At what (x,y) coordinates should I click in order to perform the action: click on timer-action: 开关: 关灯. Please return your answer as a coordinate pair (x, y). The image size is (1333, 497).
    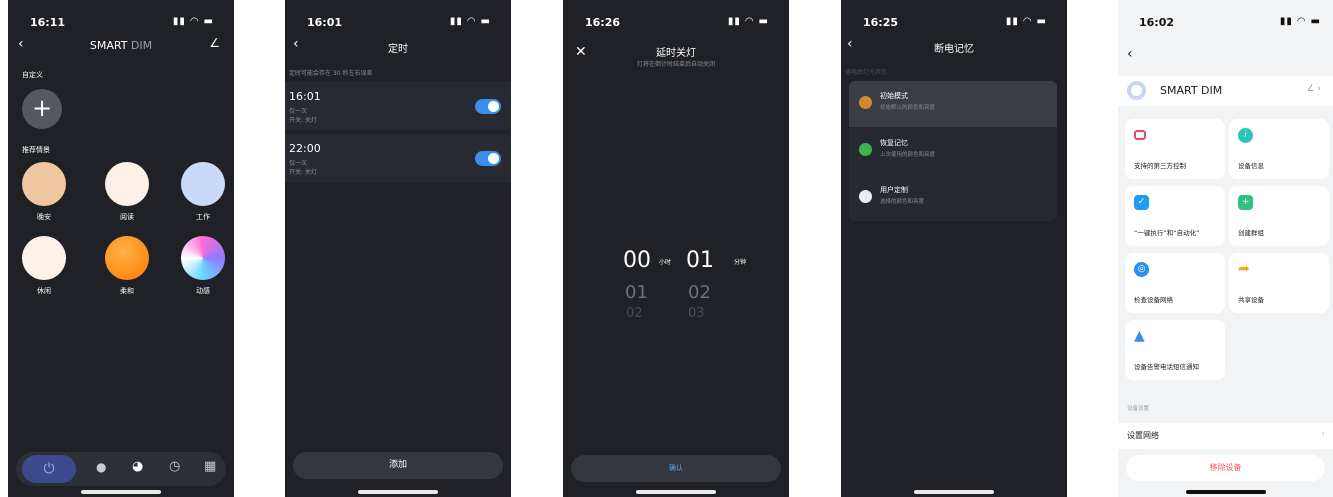
    Looking at the image, I should click on (303, 172).